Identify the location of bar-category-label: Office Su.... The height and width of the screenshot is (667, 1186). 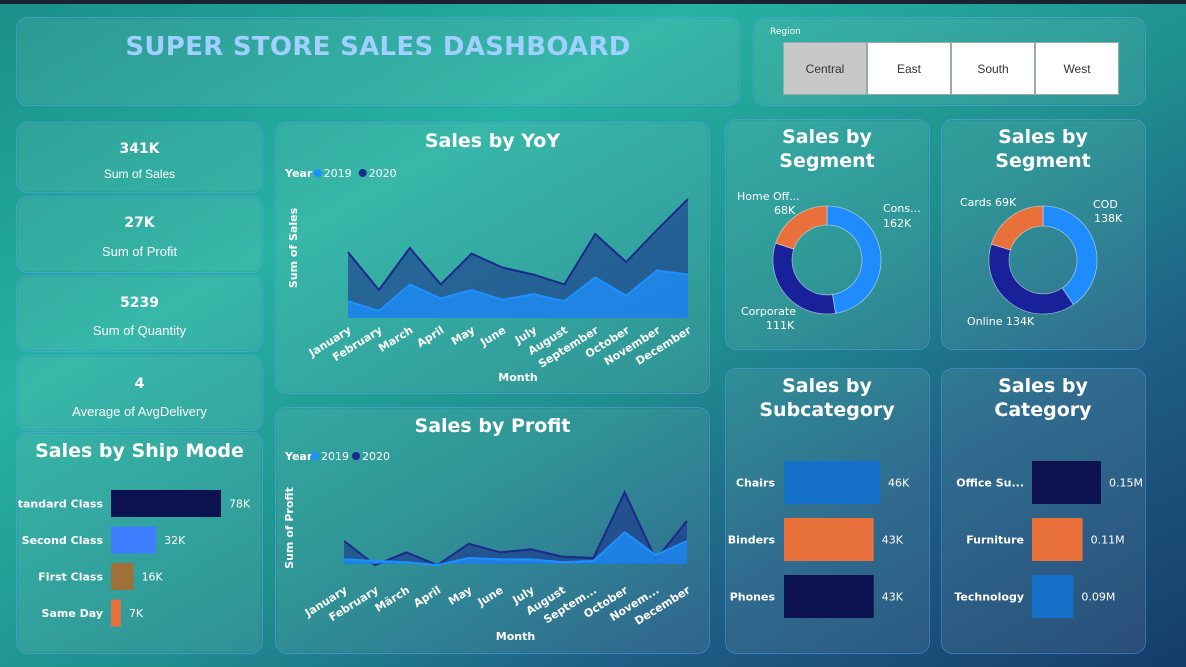
(990, 483).